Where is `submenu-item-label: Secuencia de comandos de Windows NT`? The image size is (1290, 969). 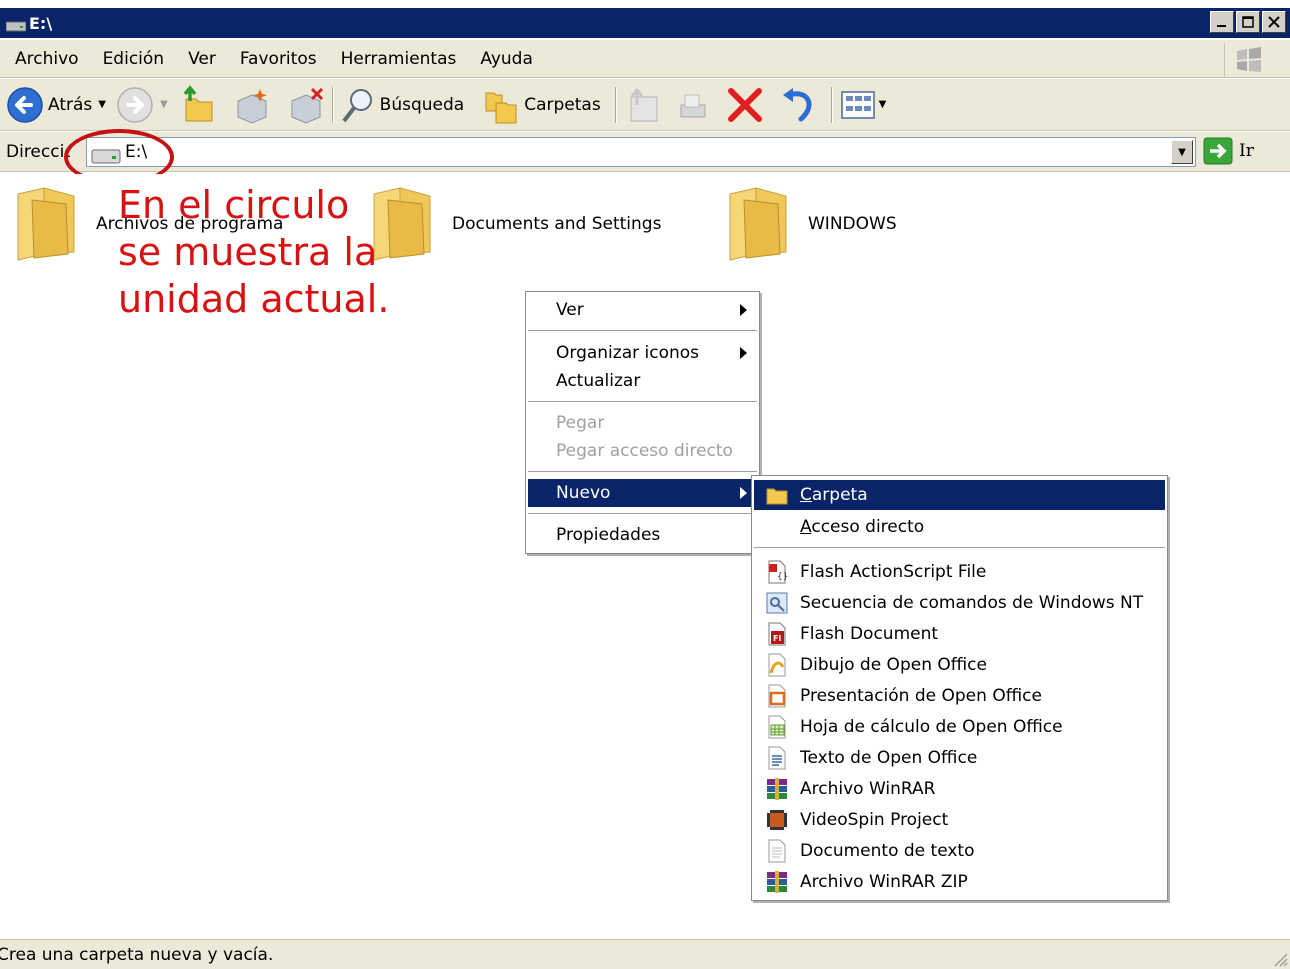 submenu-item-label: Secuencia de comandos de Windows NT is located at coordinates (972, 603).